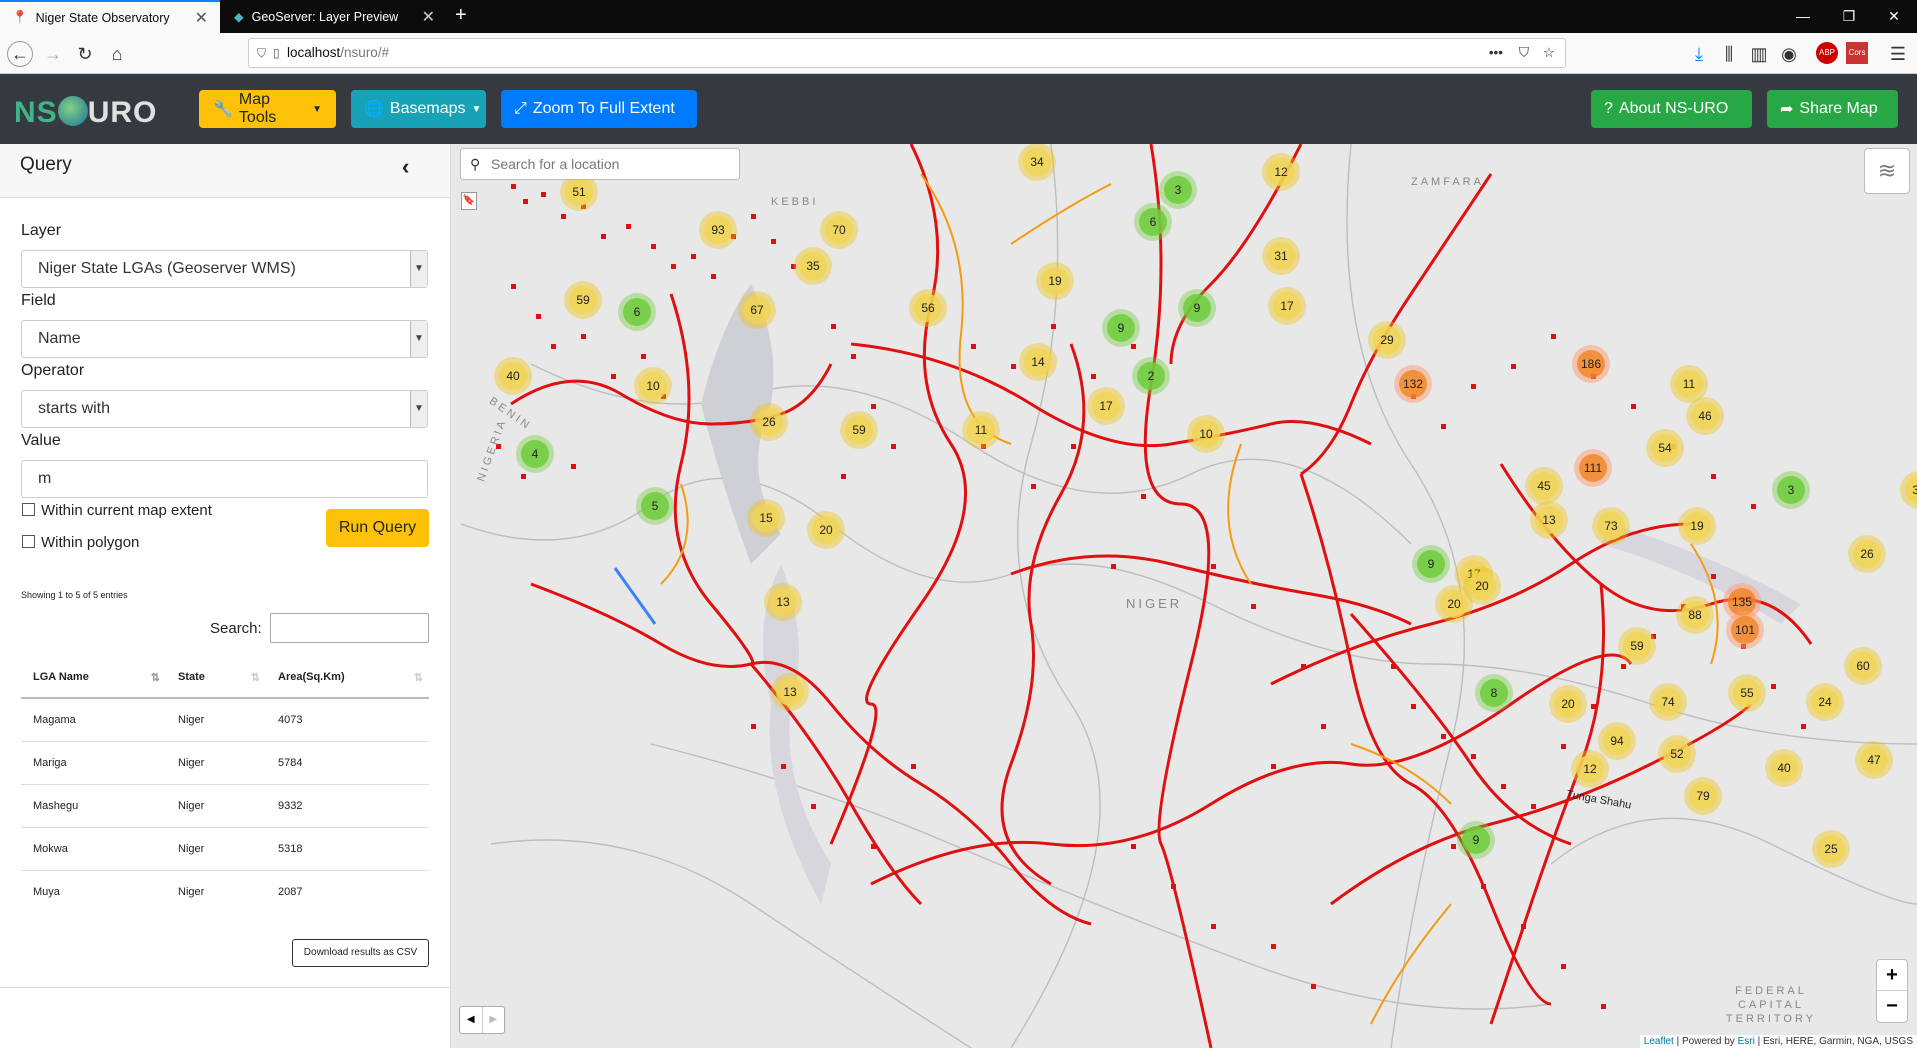 The image size is (1917, 1048). Describe the element at coordinates (839, 230) in the screenshot. I see `cluster-marker: 70` at that location.